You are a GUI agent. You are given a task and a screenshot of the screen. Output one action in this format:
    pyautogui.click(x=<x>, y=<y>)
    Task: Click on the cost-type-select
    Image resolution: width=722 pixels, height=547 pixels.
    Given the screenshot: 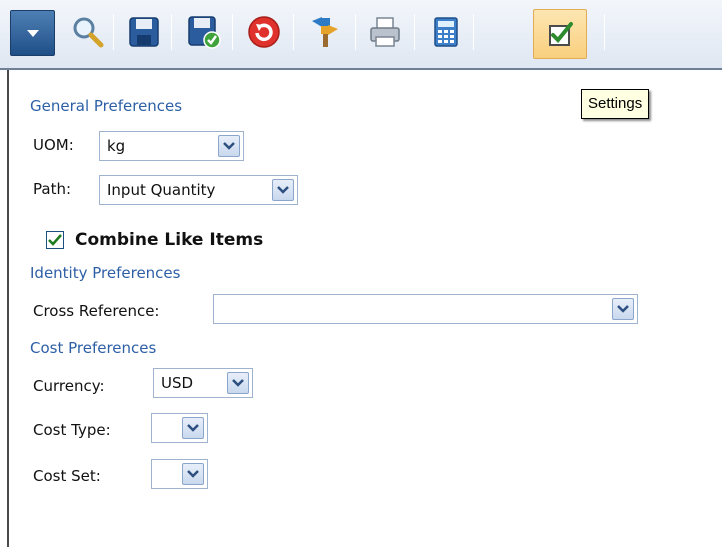 What is the action you would take?
    pyautogui.click(x=179, y=428)
    